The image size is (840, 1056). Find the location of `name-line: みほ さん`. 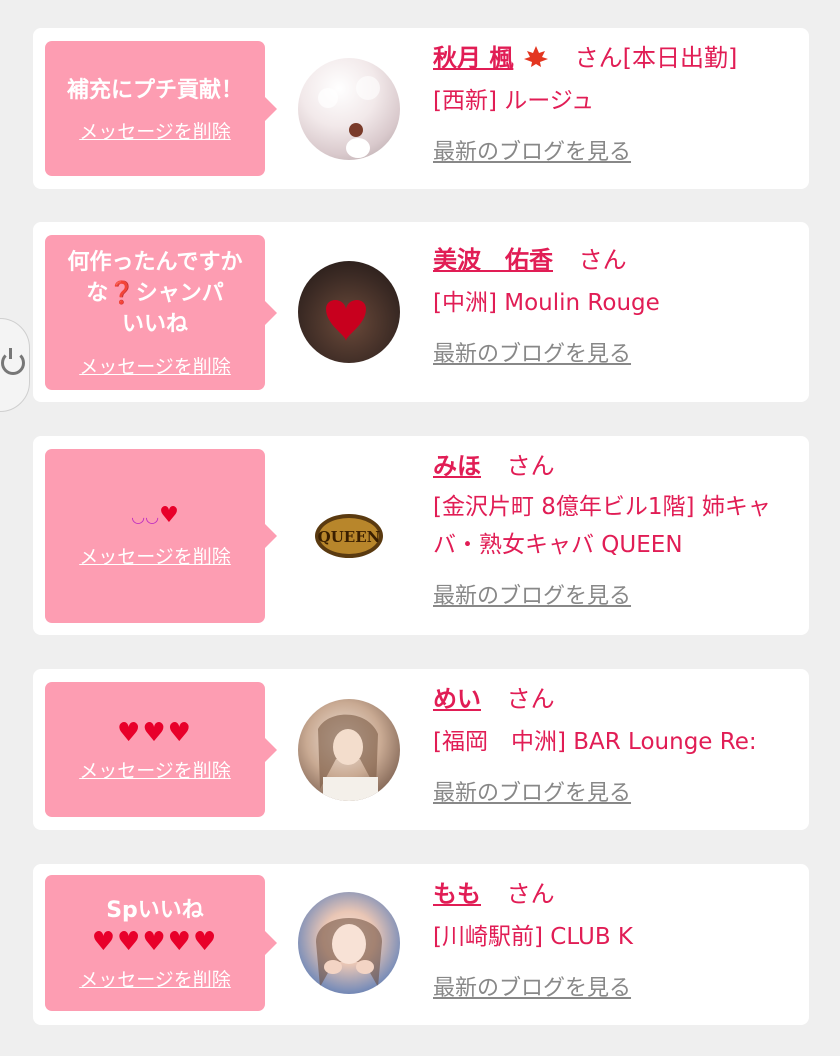

name-line: みほ さん is located at coordinates (613, 466).